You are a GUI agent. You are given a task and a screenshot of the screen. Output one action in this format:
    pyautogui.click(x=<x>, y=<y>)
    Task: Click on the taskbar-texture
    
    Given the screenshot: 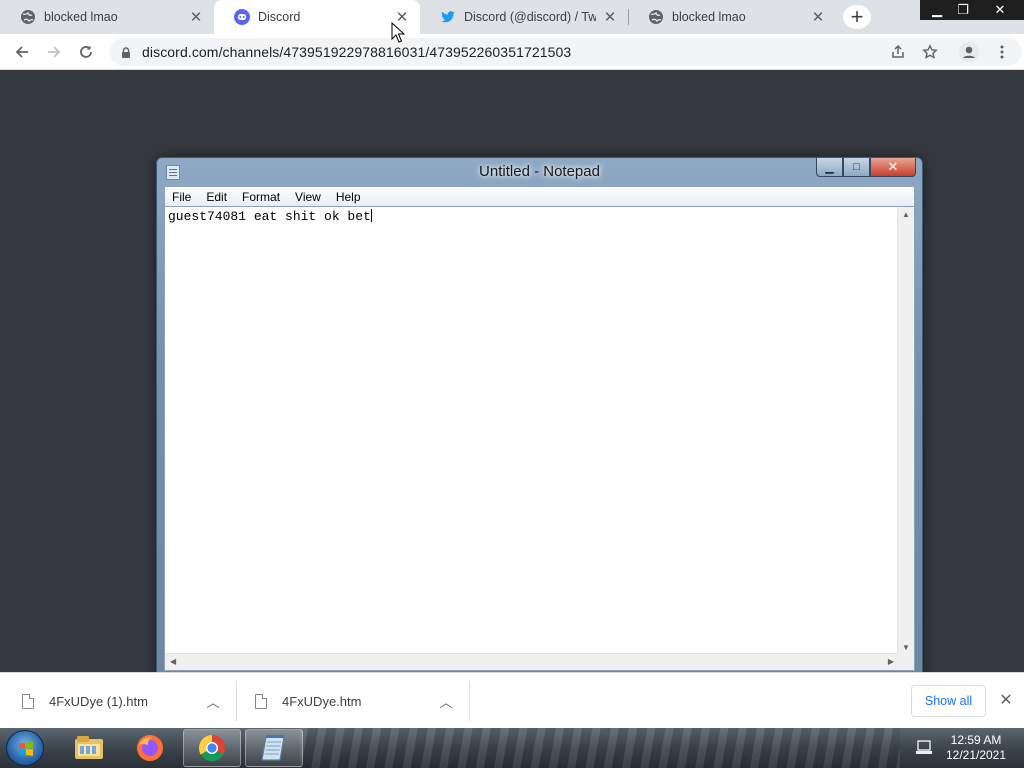 What is the action you would take?
    pyautogui.click(x=600, y=748)
    